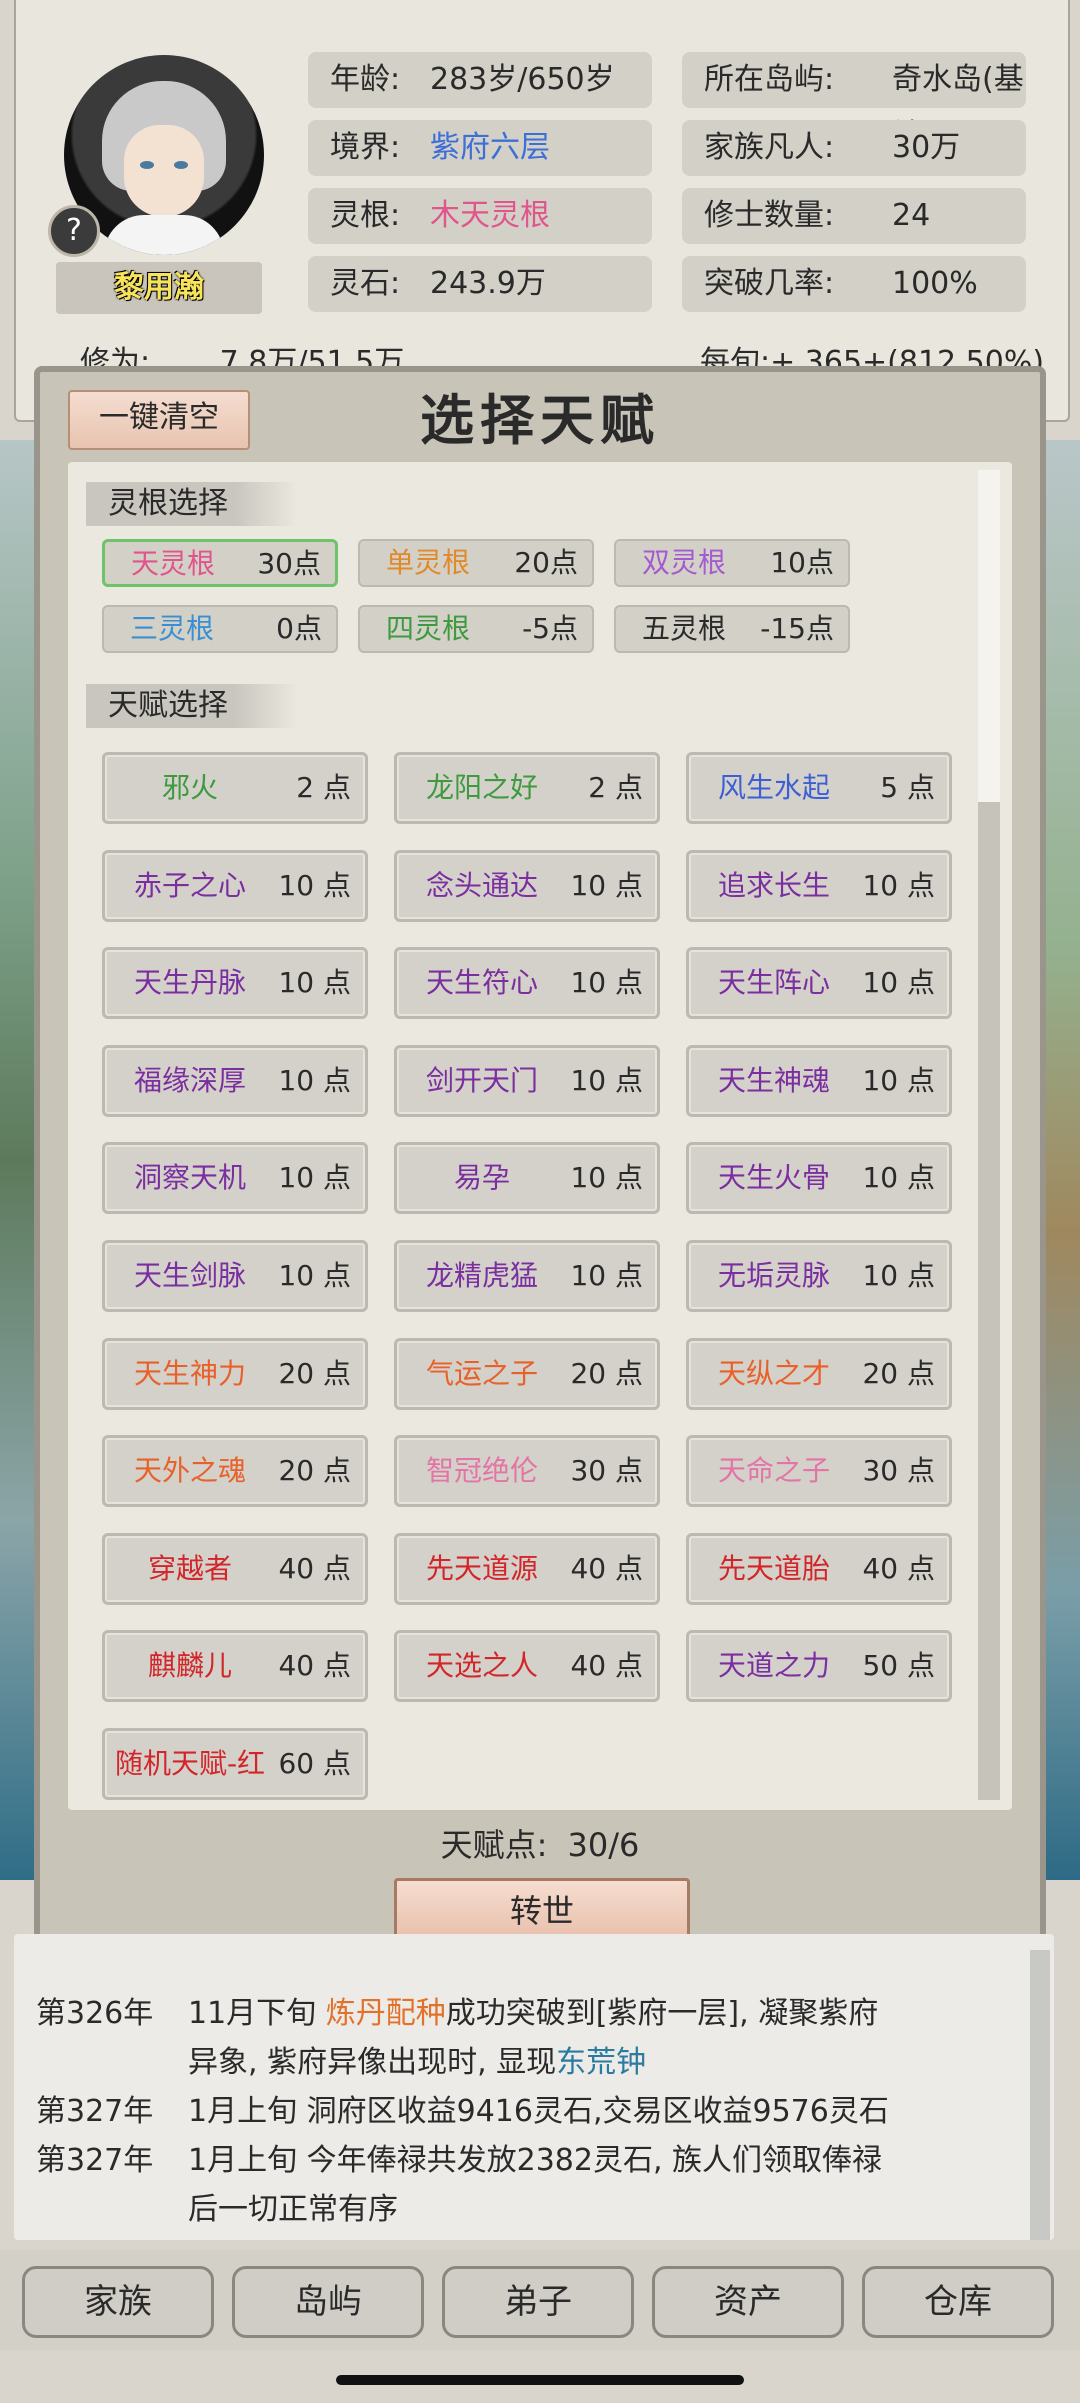 Image resolution: width=1080 pixels, height=2403 pixels. I want to click on log-text: 后一切正常有序, so click(293, 2210).